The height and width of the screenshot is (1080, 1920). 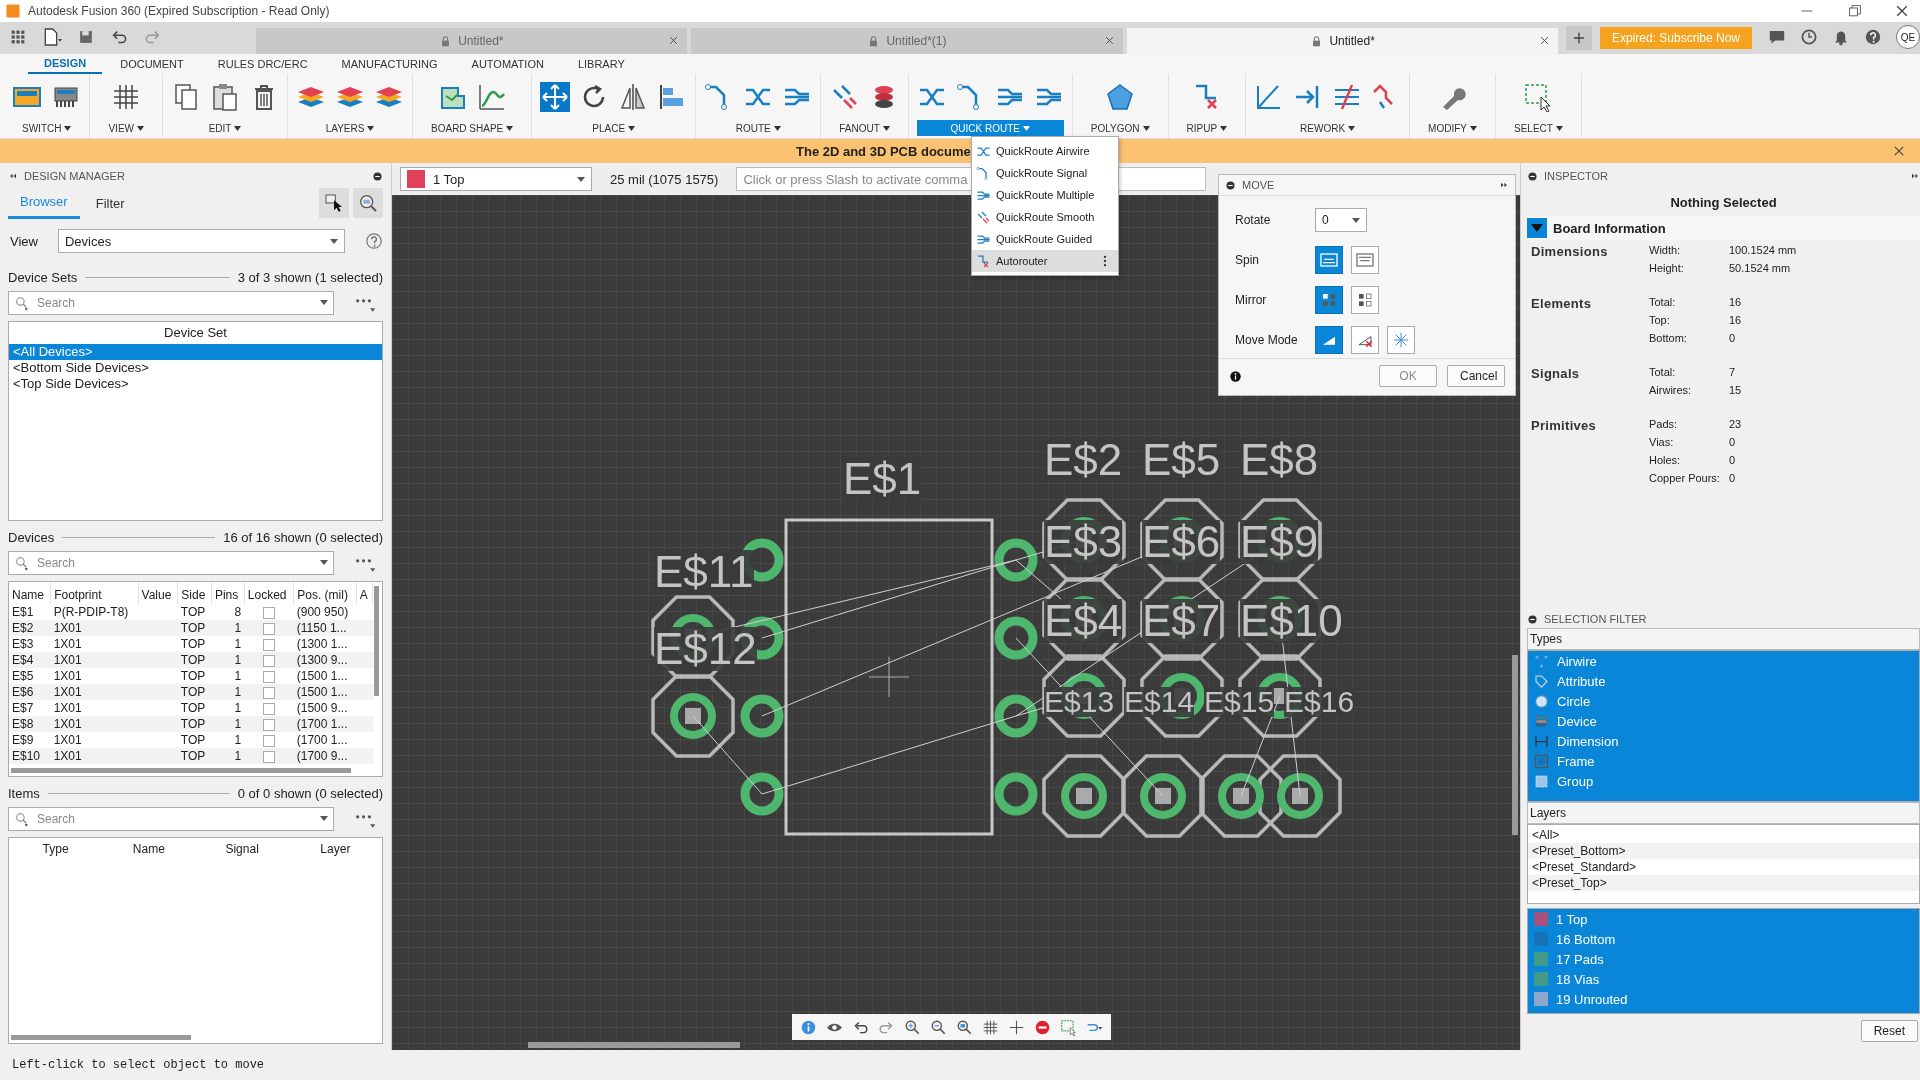 What do you see at coordinates (1723, 639) in the screenshot?
I see `list-label: Types` at bounding box center [1723, 639].